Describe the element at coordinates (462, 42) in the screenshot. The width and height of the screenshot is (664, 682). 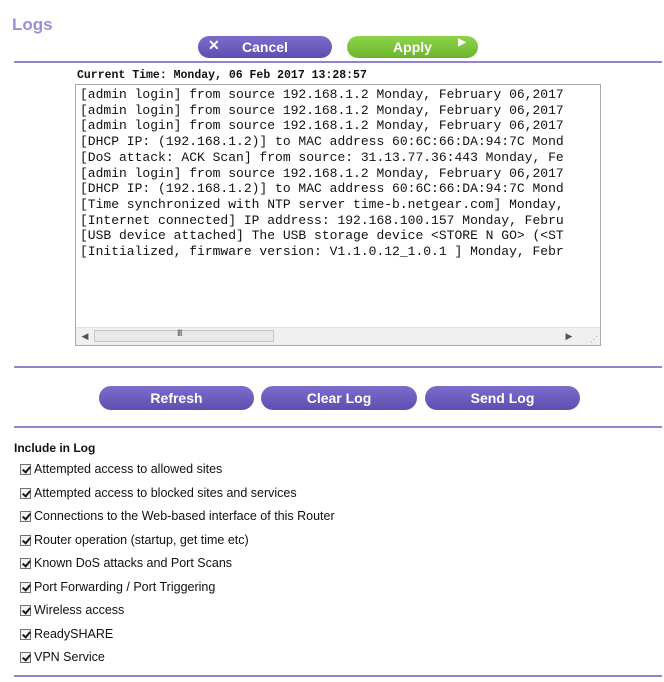
I see `arrow-right-icon: ▶` at that location.